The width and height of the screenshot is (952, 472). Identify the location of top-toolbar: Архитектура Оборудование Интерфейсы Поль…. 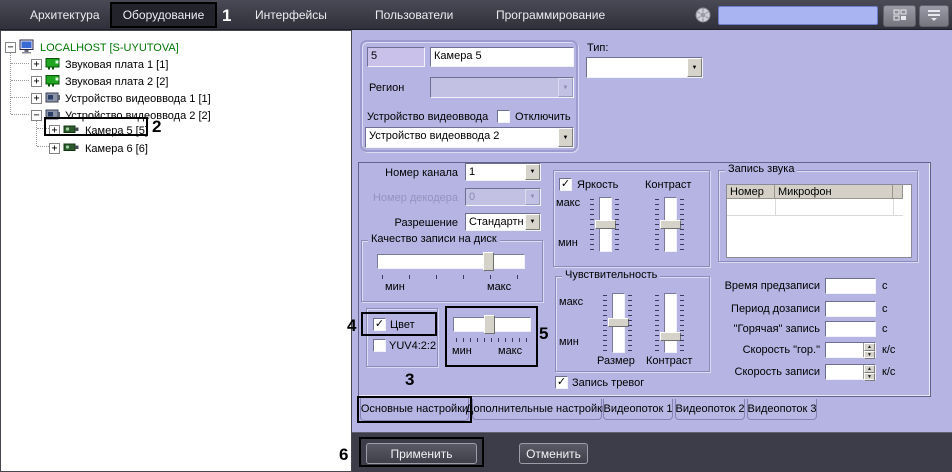
(476, 15).